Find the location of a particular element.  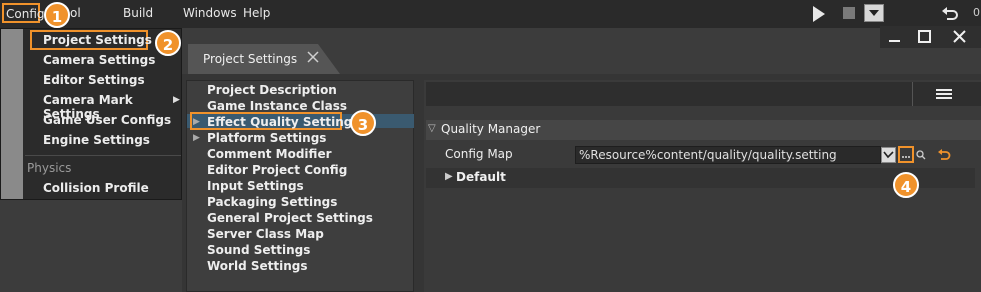

browse-button is located at coordinates (906, 154).